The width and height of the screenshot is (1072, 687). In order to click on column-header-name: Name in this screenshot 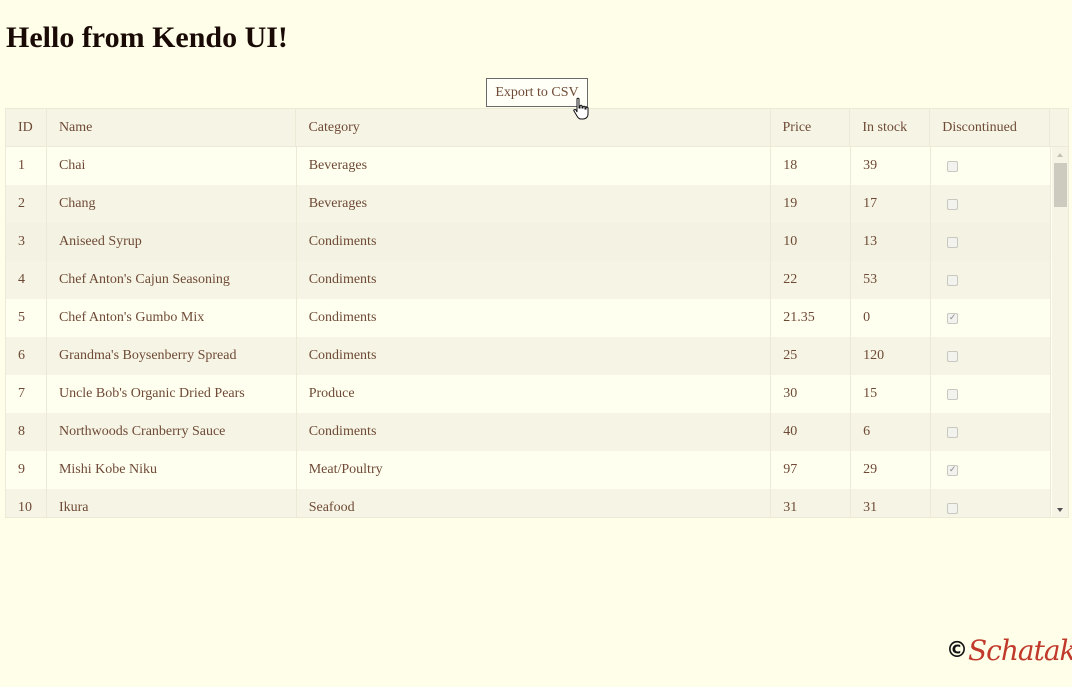, I will do `click(172, 128)`.